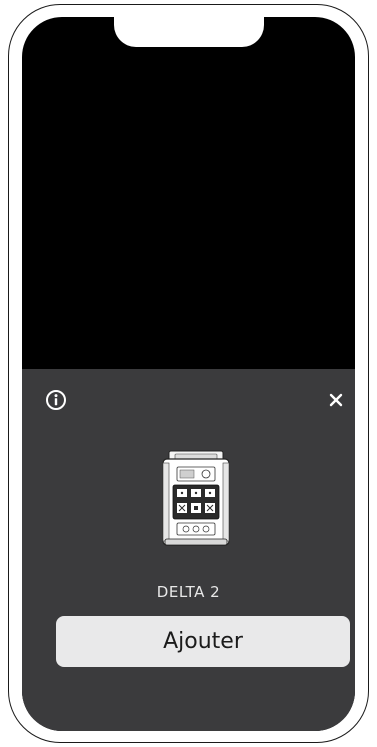 Image resolution: width=377 pixels, height=747 pixels. What do you see at coordinates (189, 32) in the screenshot?
I see `phone-notch` at bounding box center [189, 32].